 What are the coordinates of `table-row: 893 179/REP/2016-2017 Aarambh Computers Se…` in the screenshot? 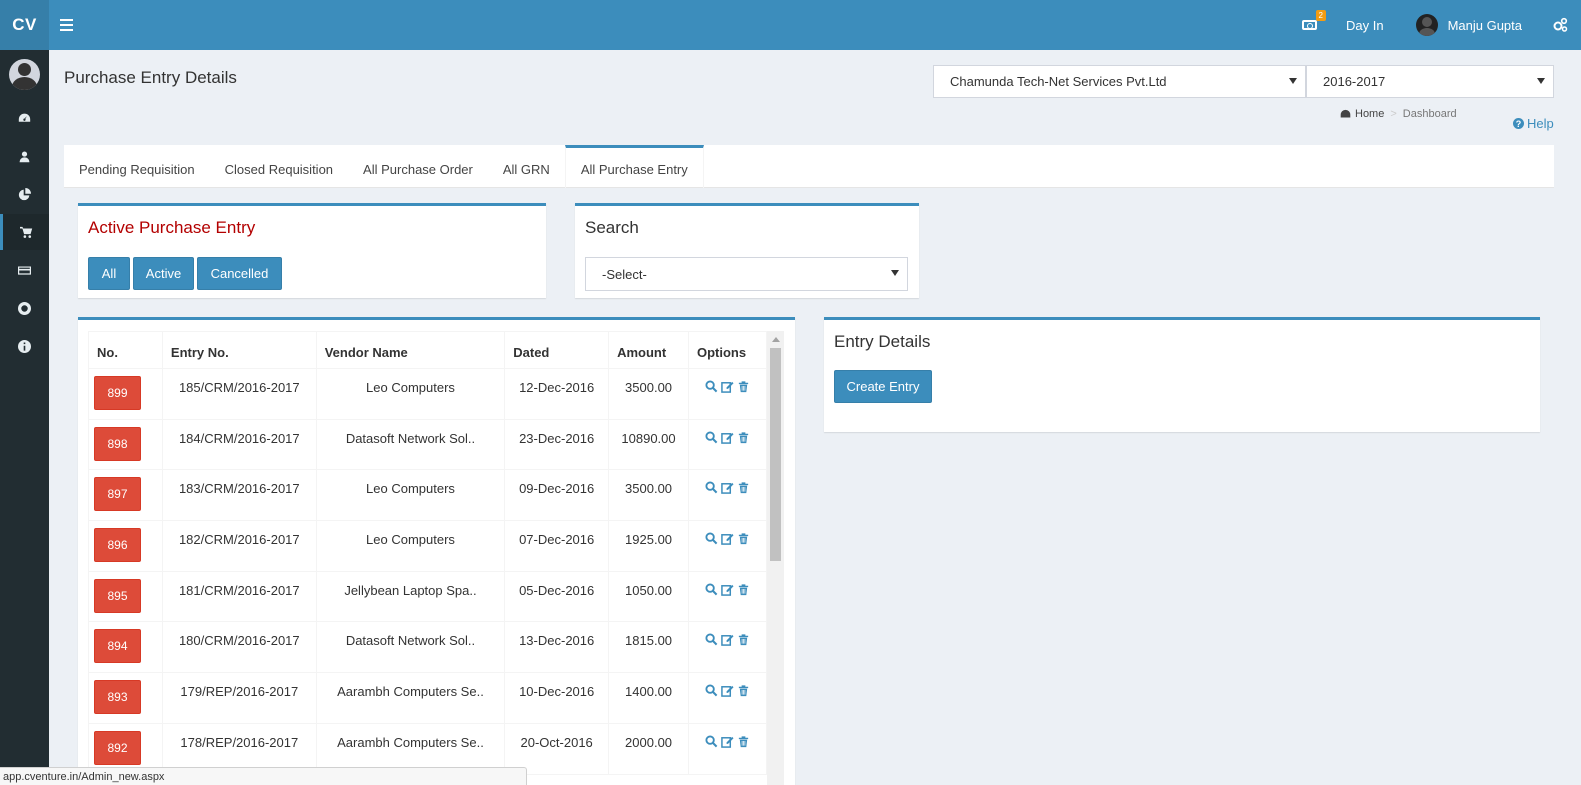 It's located at (427, 698).